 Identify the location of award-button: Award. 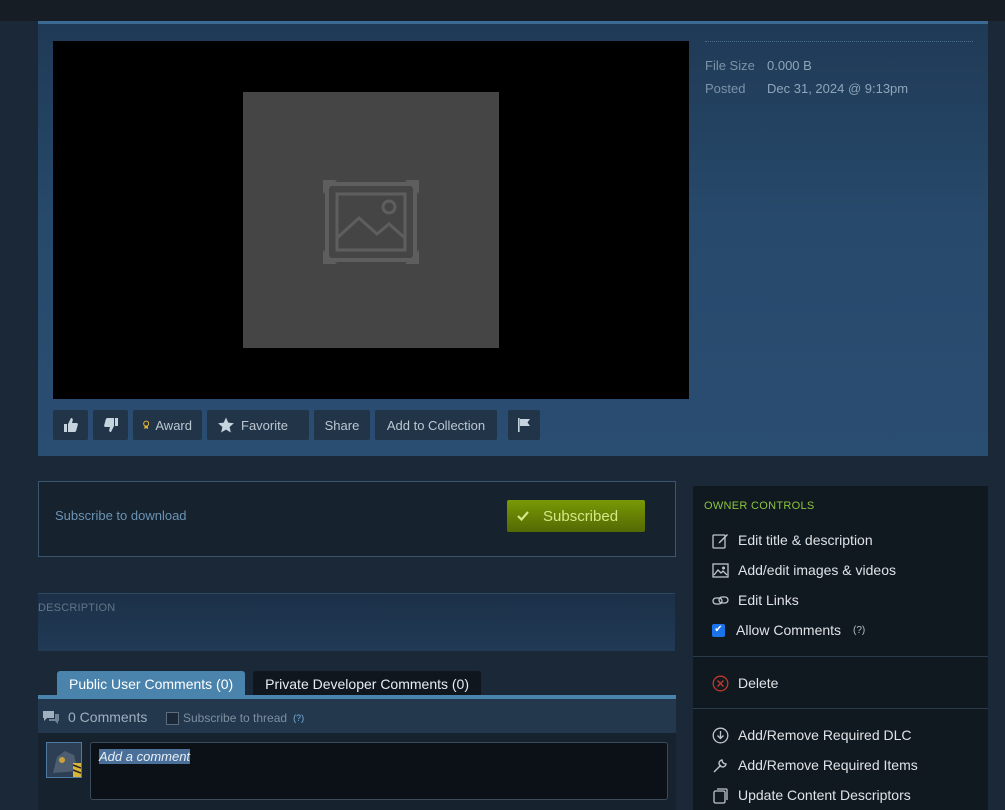
(167, 425).